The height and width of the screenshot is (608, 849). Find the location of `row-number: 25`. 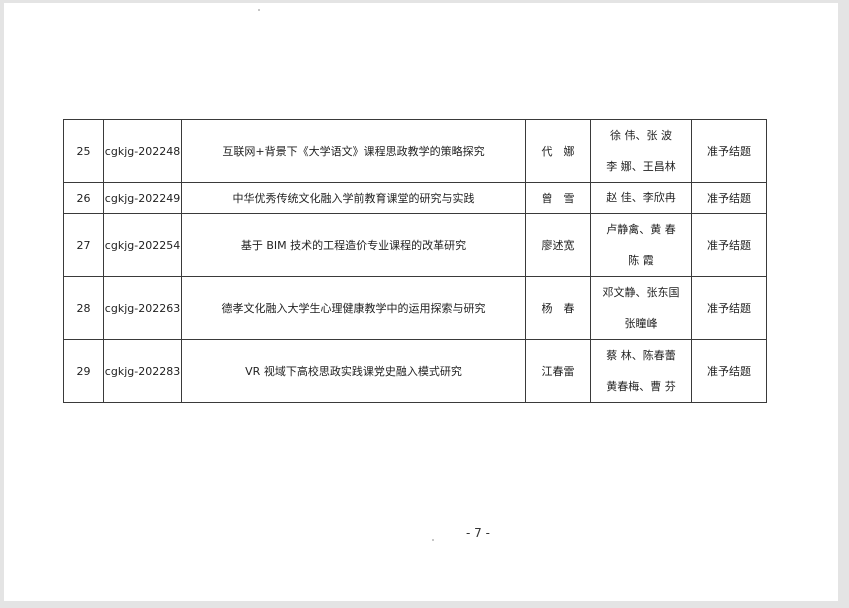

row-number: 25 is located at coordinates (83, 151).